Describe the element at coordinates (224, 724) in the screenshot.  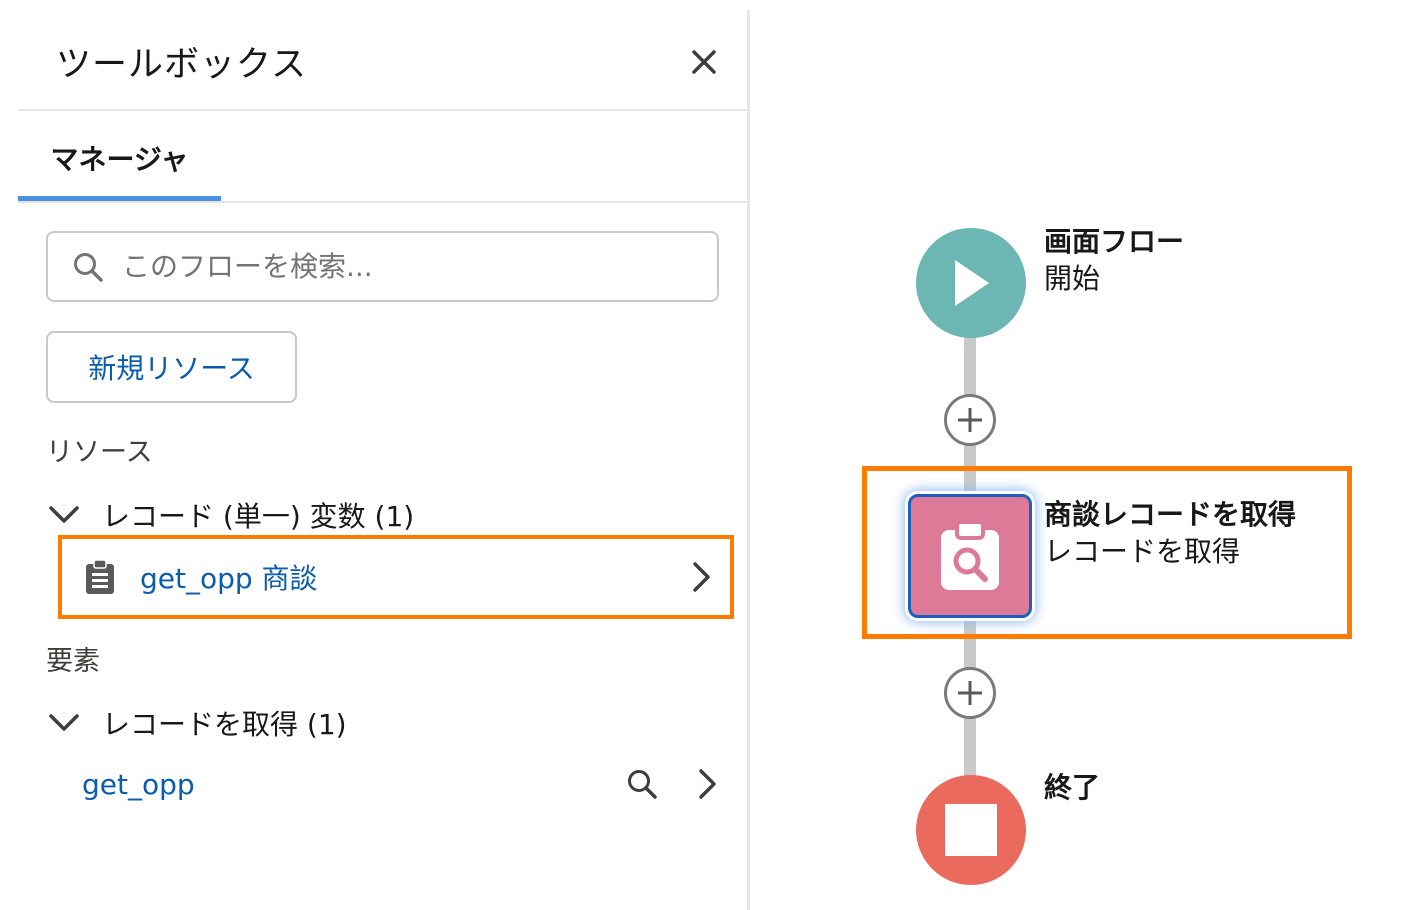
I see `get-records-group-label: レコードを取得 (1)` at that location.